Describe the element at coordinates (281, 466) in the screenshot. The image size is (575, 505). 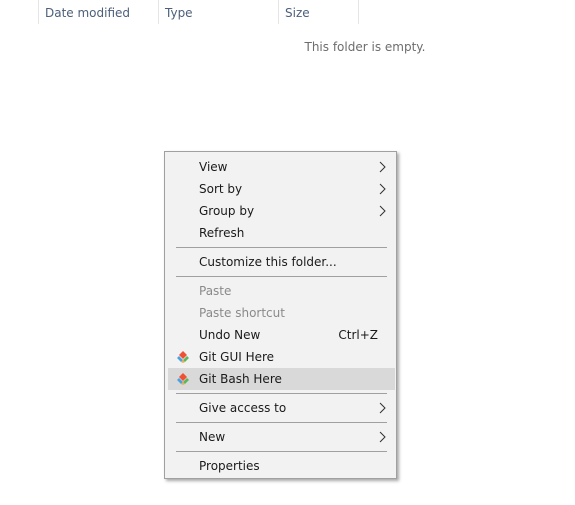
I see `menu-item-properties: Properties` at that location.